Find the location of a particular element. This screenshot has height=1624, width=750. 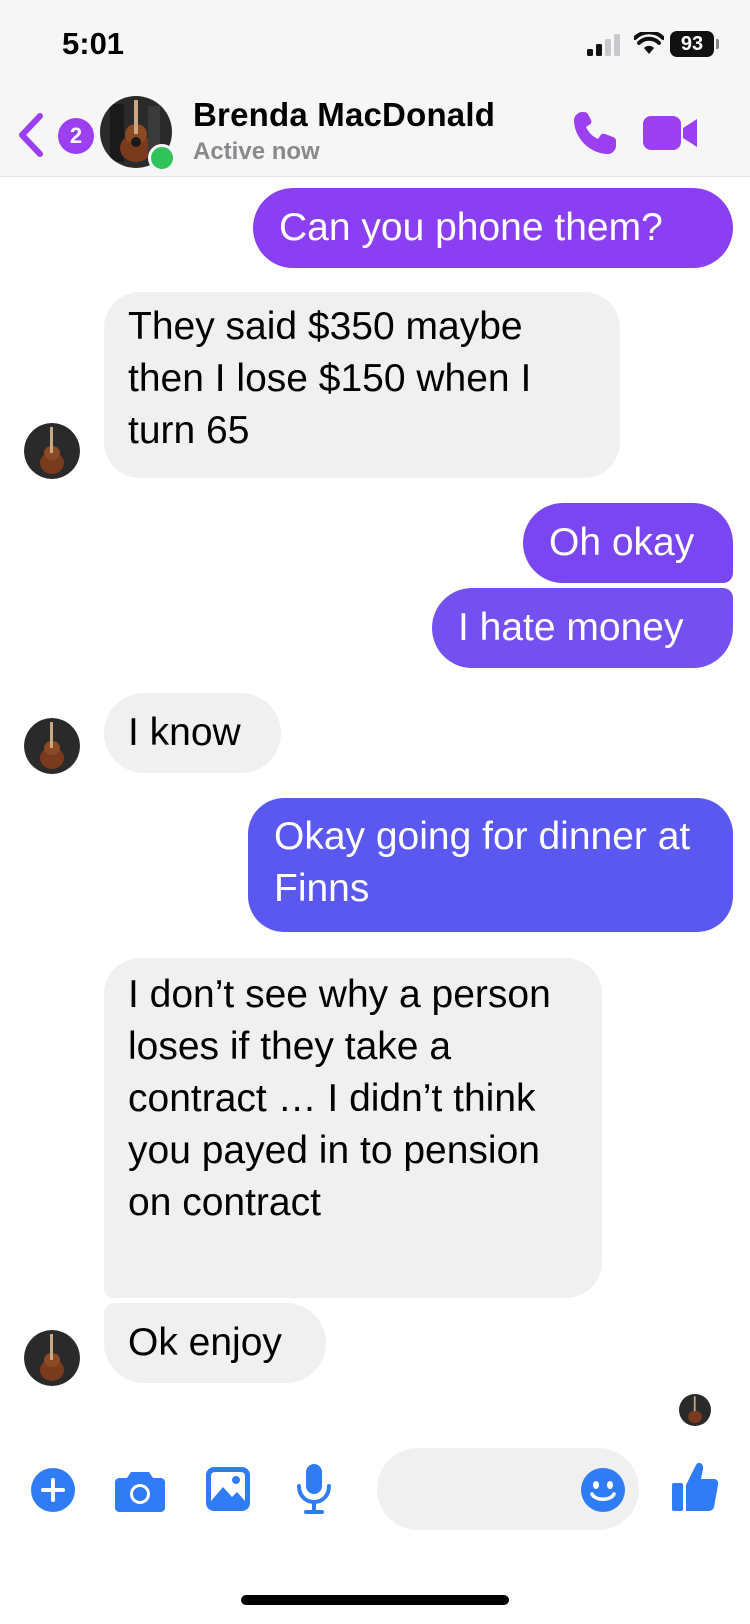

emoji-icon is located at coordinates (603, 1490).